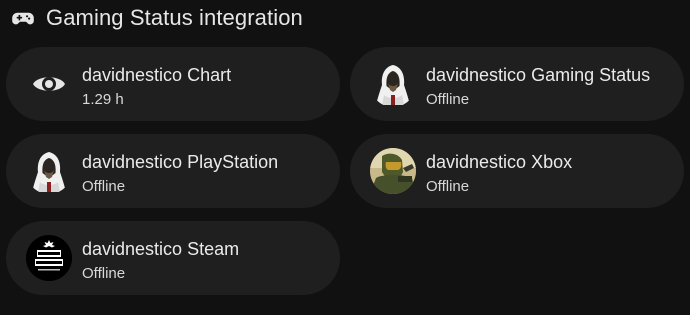 The width and height of the screenshot is (690, 315). Describe the element at coordinates (174, 17) in the screenshot. I see `page-title: Gaming Status integration` at that location.